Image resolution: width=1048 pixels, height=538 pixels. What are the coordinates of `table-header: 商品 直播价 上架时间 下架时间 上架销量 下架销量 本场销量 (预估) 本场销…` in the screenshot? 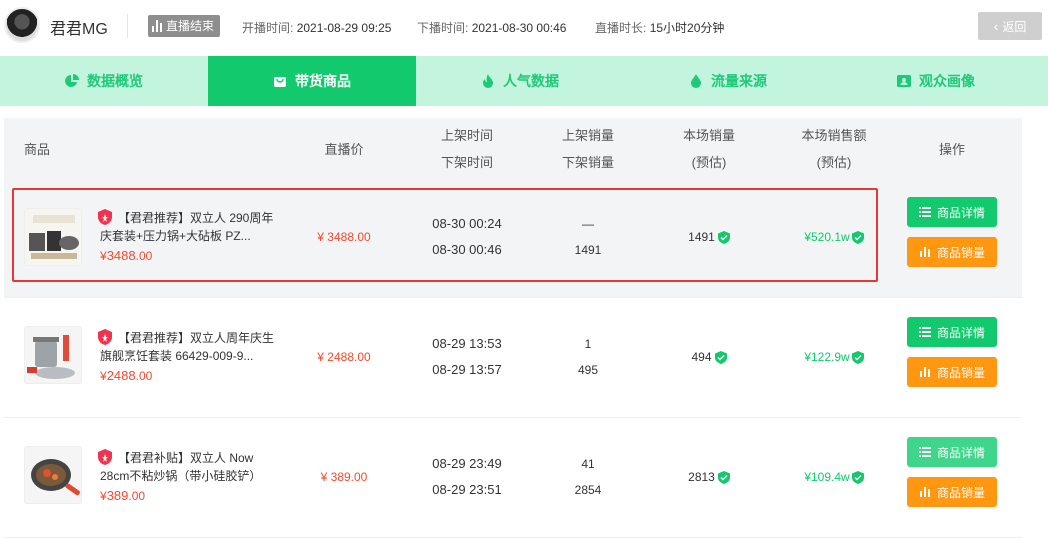 It's located at (513, 148).